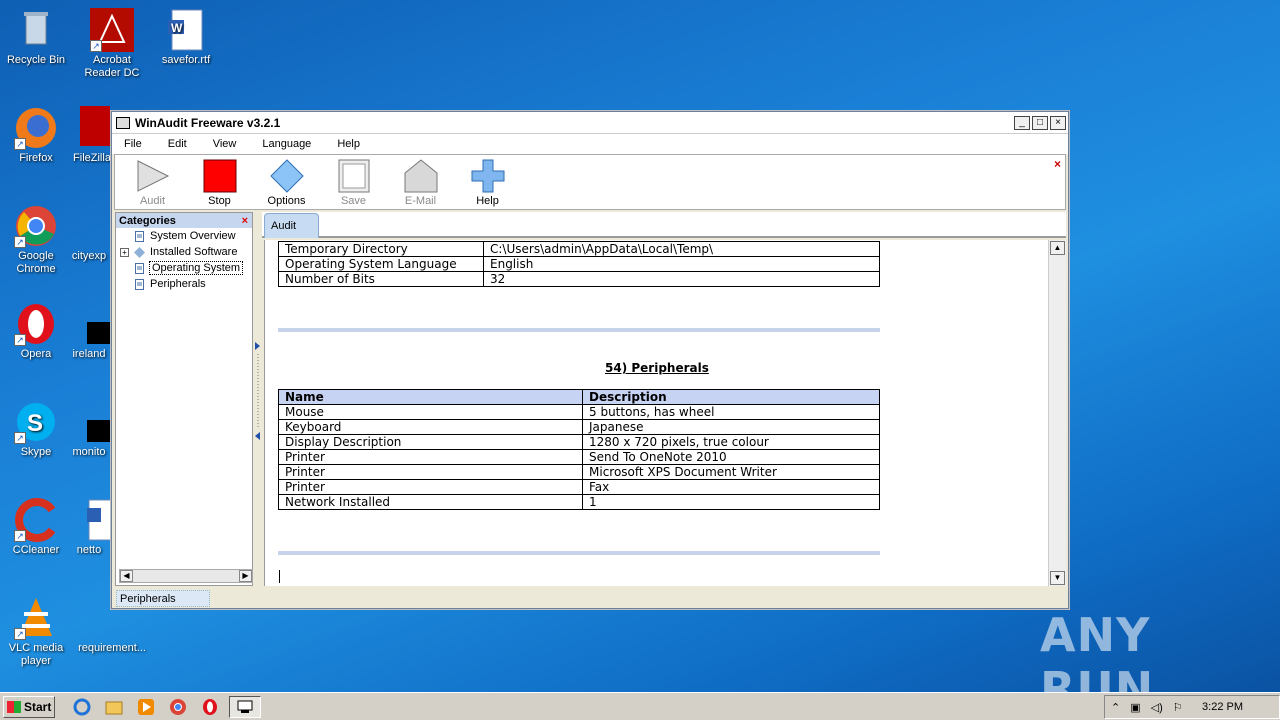 This screenshot has width=1280, height=720. I want to click on explorer-icon, so click(114, 707).